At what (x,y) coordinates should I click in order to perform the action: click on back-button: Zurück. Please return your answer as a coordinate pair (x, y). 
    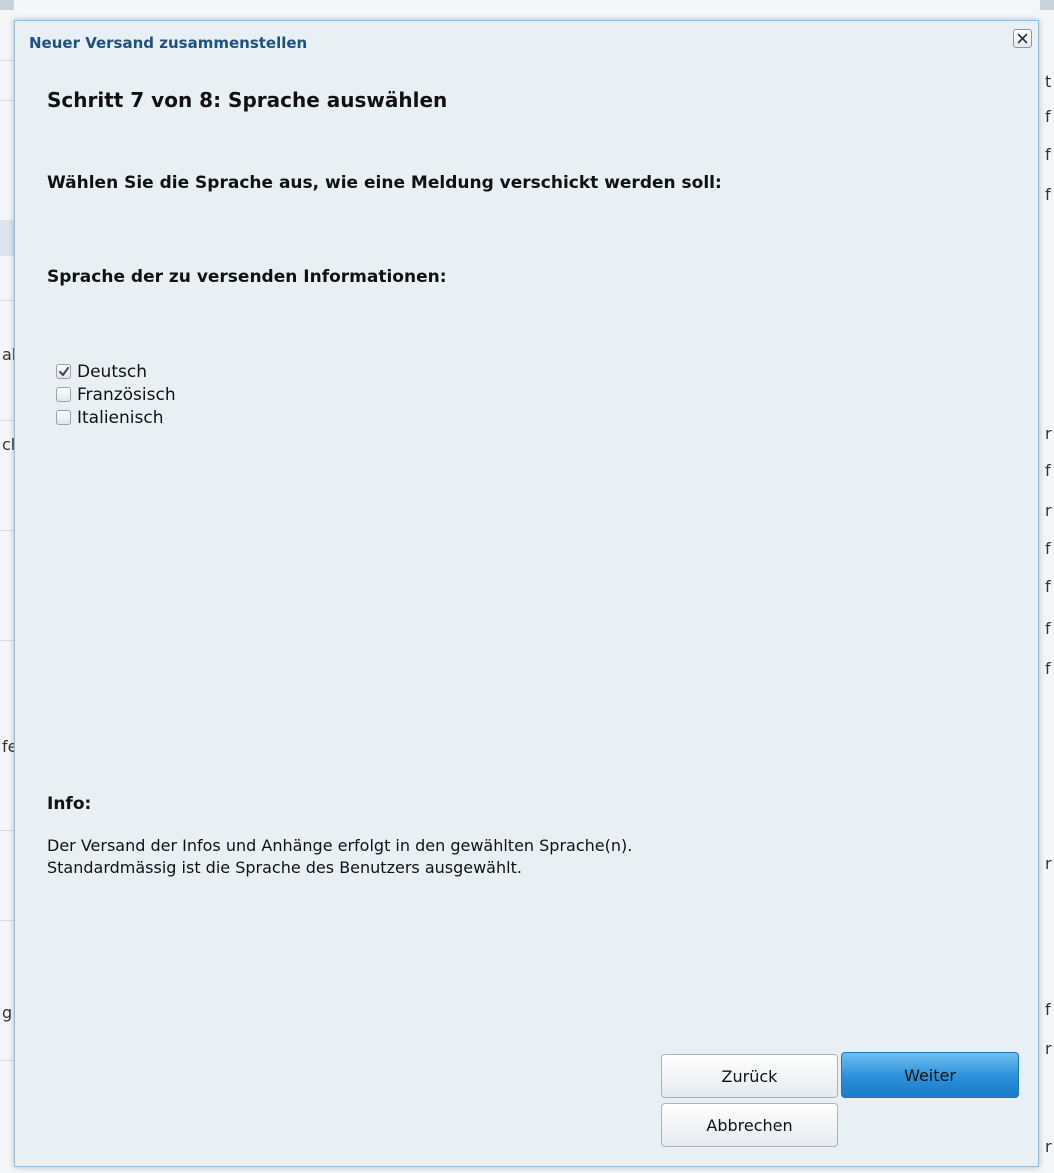
    Looking at the image, I should click on (749, 1076).